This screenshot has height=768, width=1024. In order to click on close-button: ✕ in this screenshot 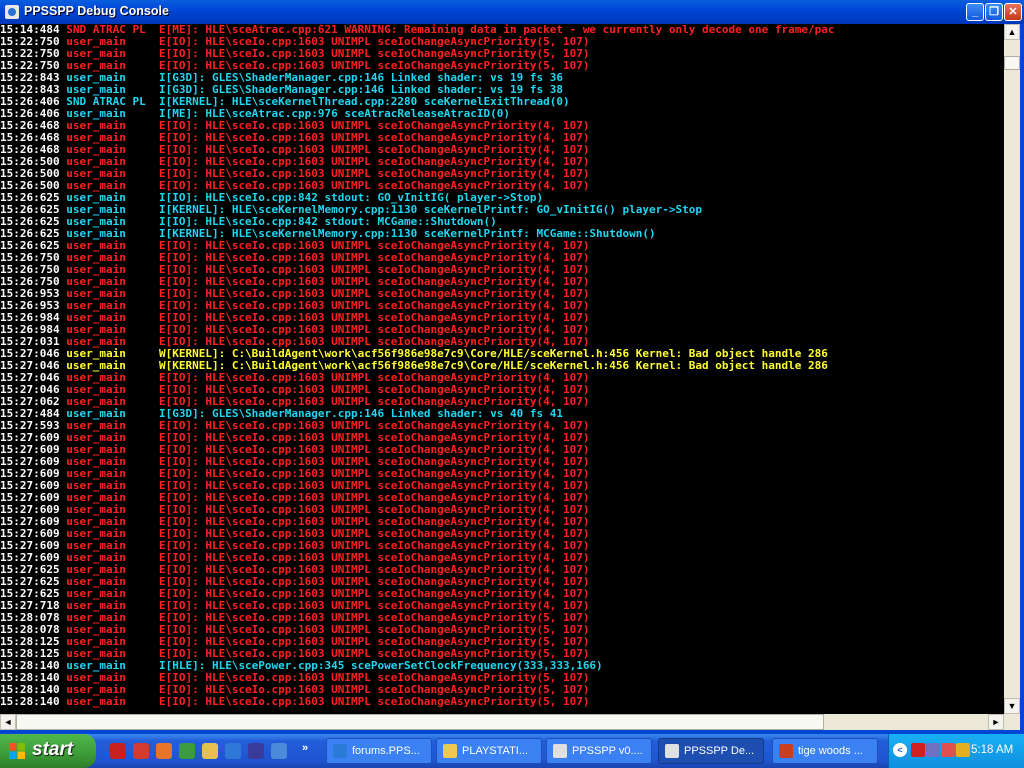, I will do `click(1013, 12)`.